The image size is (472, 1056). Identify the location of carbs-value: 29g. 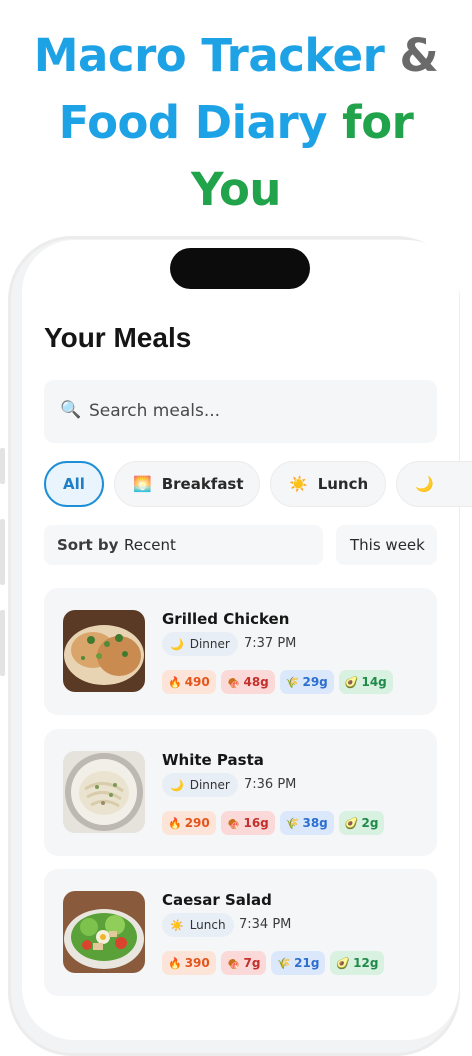
(315, 682).